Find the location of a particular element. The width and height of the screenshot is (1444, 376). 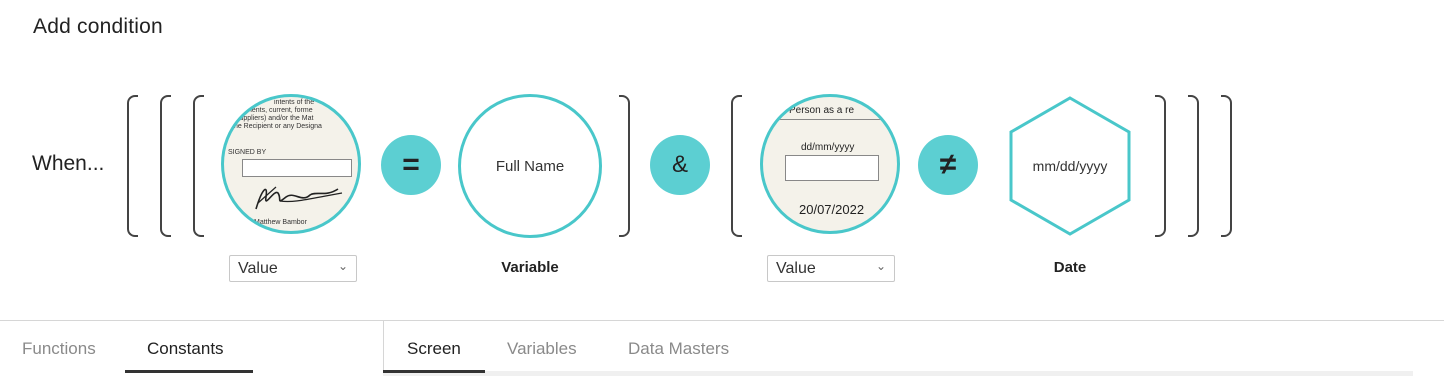

operand-3-field: Person as a re dd/mm/yyyy 20/07/2022 is located at coordinates (830, 164).